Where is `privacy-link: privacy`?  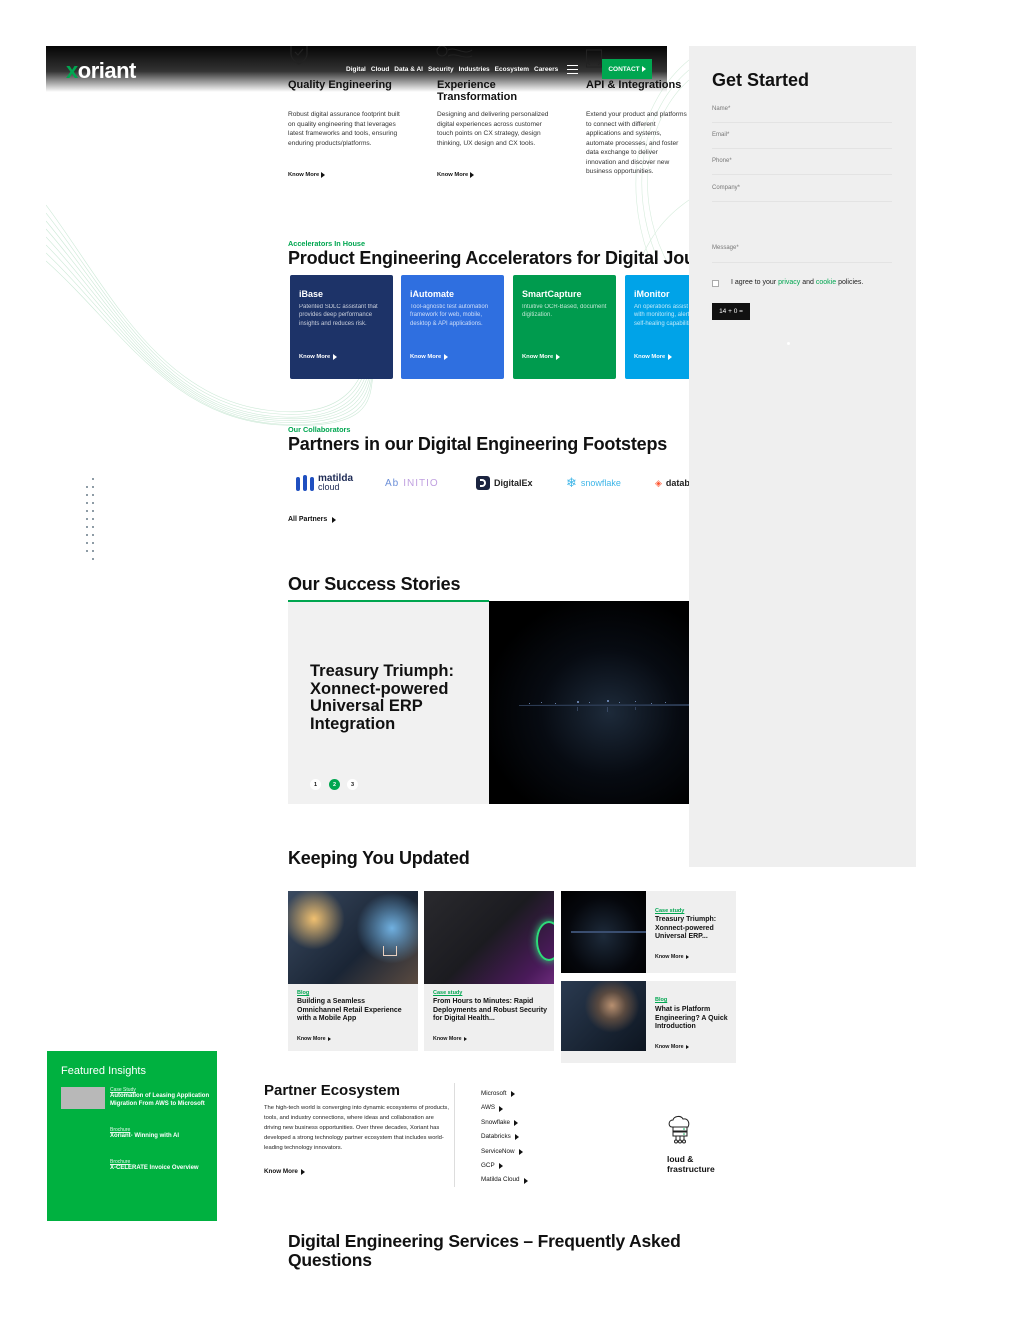 privacy-link: privacy is located at coordinates (789, 282).